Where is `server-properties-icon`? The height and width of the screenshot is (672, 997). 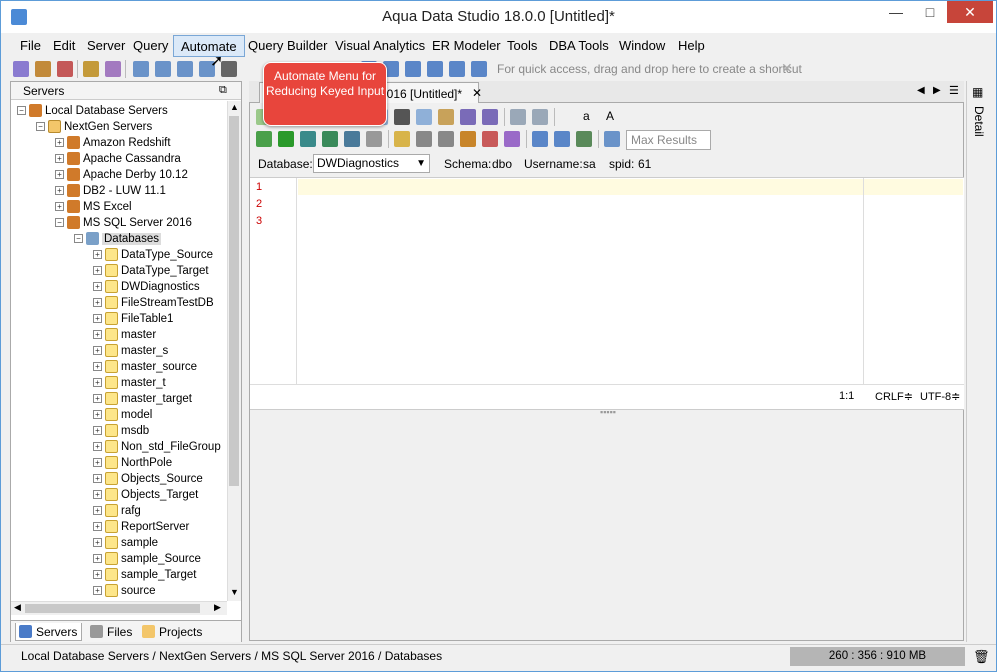
server-properties-icon is located at coordinates (65, 69).